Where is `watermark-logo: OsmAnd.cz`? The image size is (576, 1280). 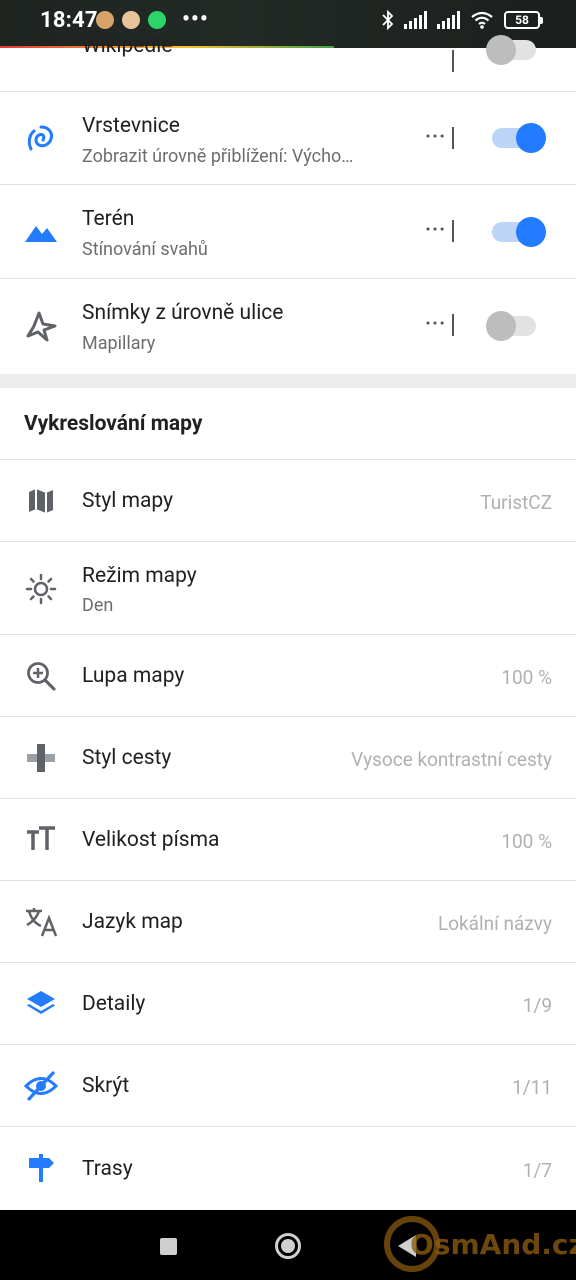 watermark-logo: OsmAnd.cz is located at coordinates (480, 1246).